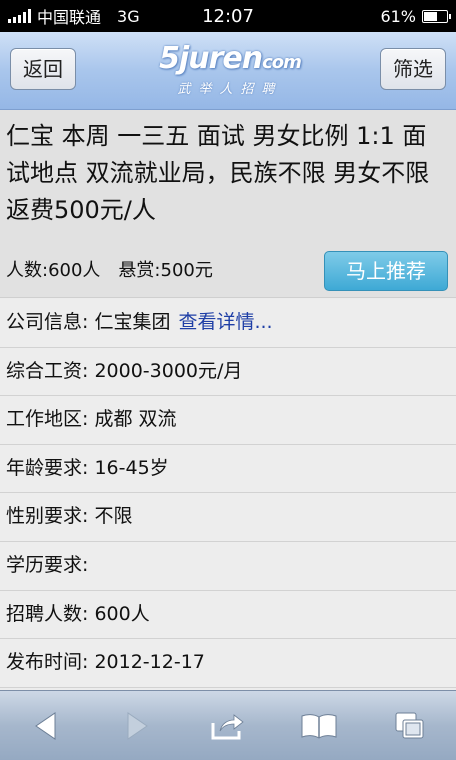 The image size is (456, 760). Describe the element at coordinates (228, 517) in the screenshot. I see `info-row-gender: 性别要求: 不限` at that location.